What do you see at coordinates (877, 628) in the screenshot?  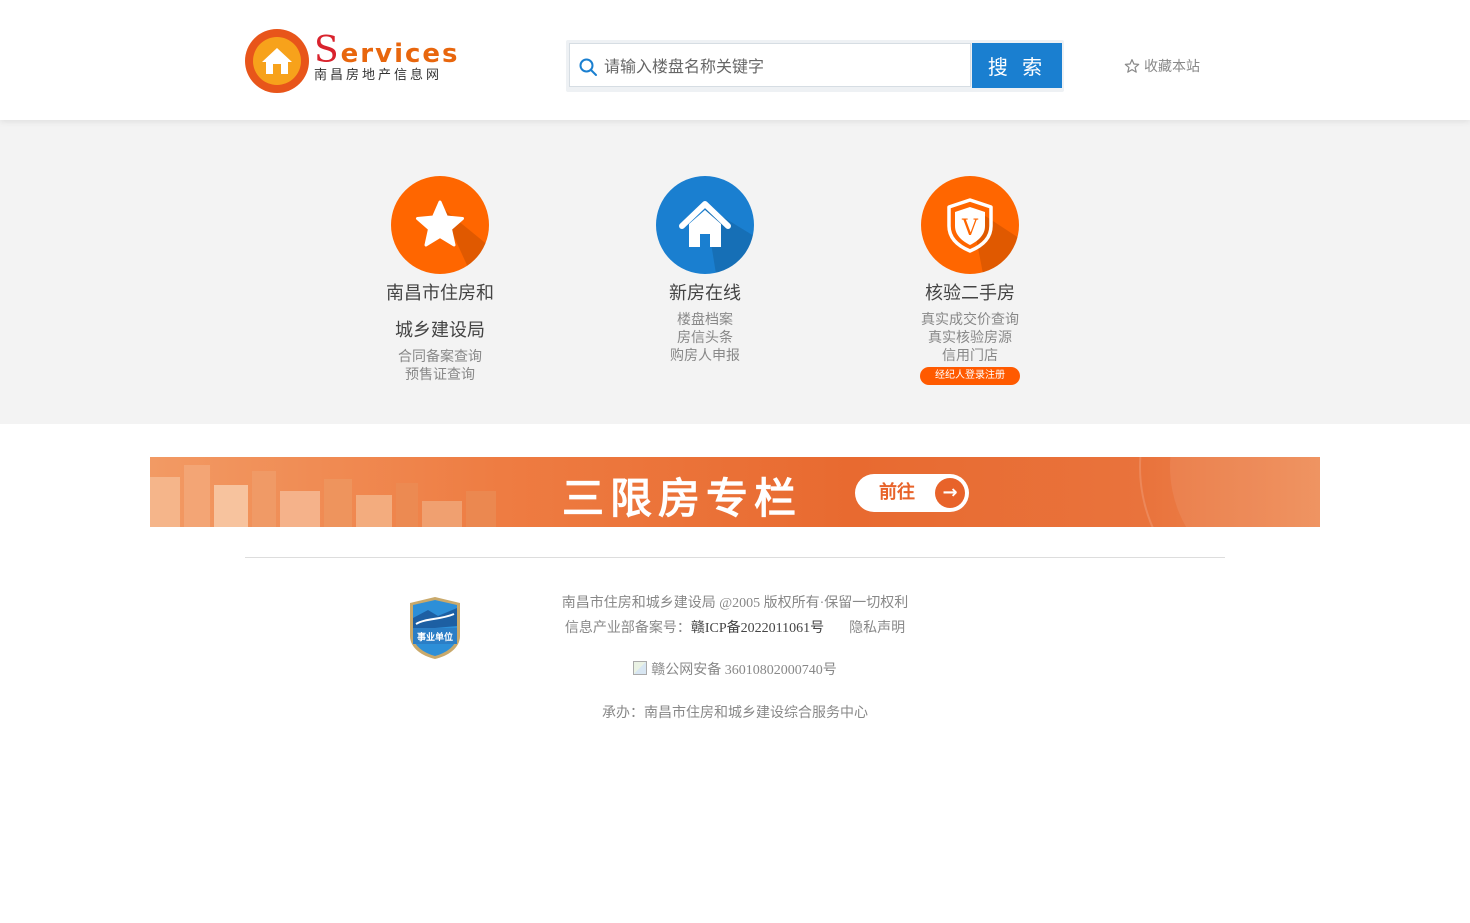 I see `privacy-statement-link: 隐私声明` at bounding box center [877, 628].